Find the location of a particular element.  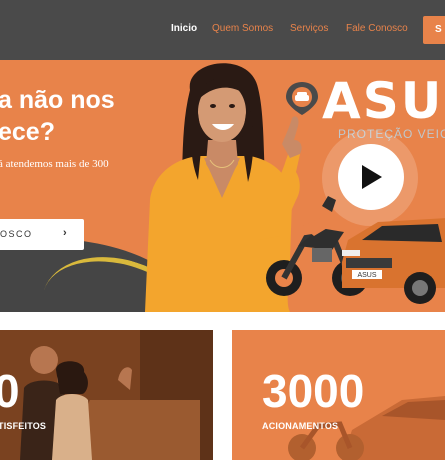

hero-contact-button: OSCO › is located at coordinates (42, 234).